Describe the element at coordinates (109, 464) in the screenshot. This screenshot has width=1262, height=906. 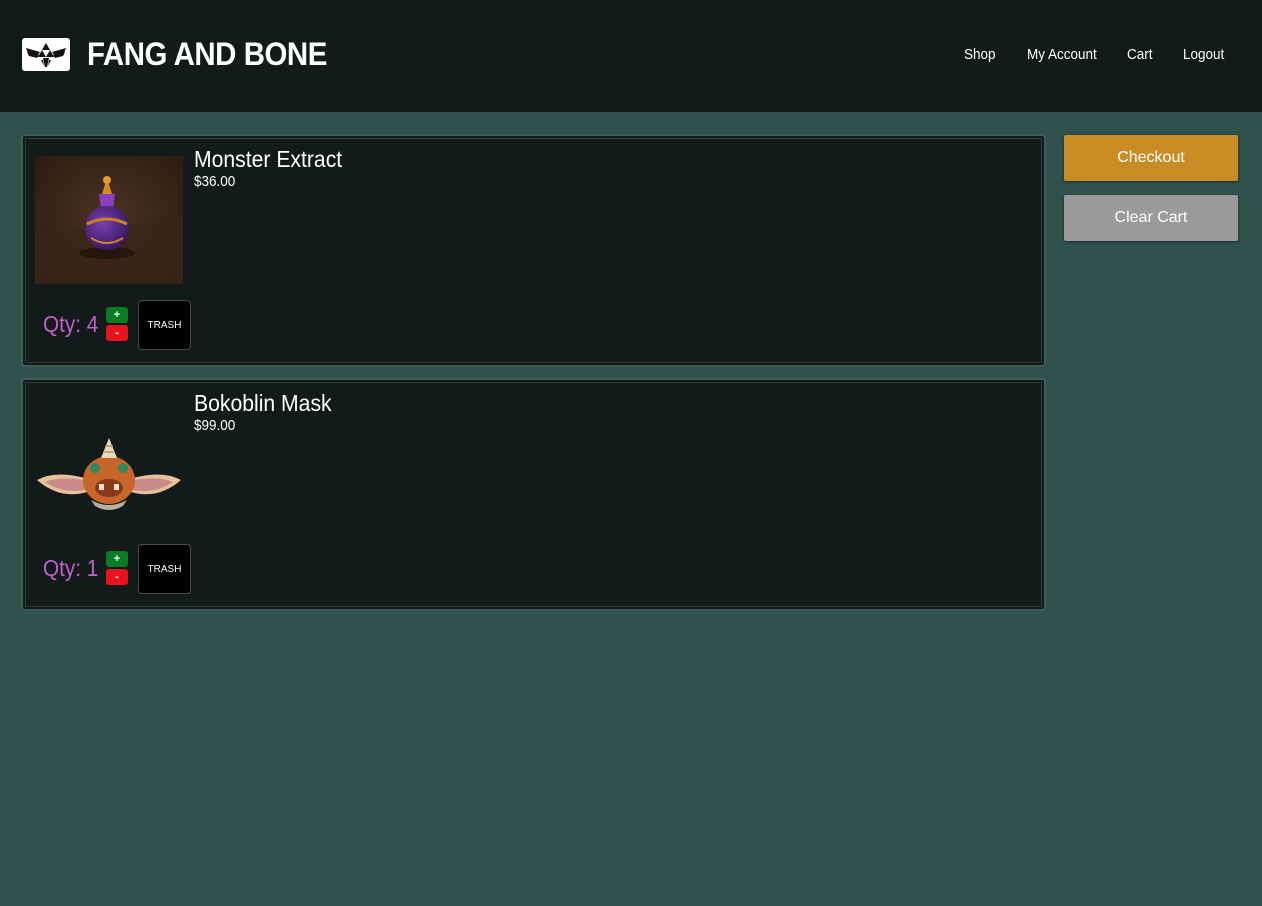
I see `bokoblin-mask-image` at that location.